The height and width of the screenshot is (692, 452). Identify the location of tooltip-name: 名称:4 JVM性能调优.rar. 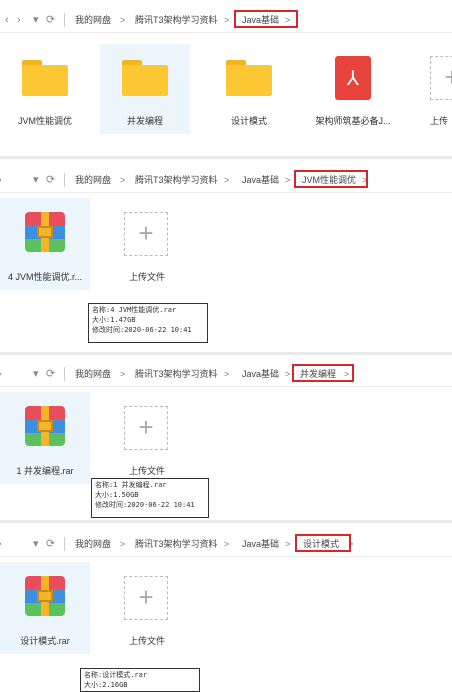
(134, 310).